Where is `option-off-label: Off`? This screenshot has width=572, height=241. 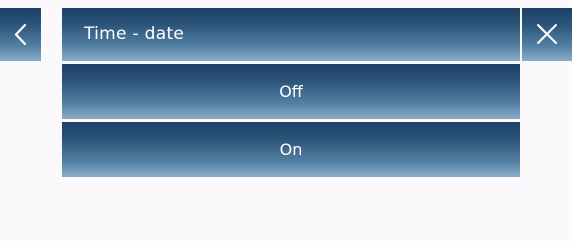 option-off-label: Off is located at coordinates (291, 91).